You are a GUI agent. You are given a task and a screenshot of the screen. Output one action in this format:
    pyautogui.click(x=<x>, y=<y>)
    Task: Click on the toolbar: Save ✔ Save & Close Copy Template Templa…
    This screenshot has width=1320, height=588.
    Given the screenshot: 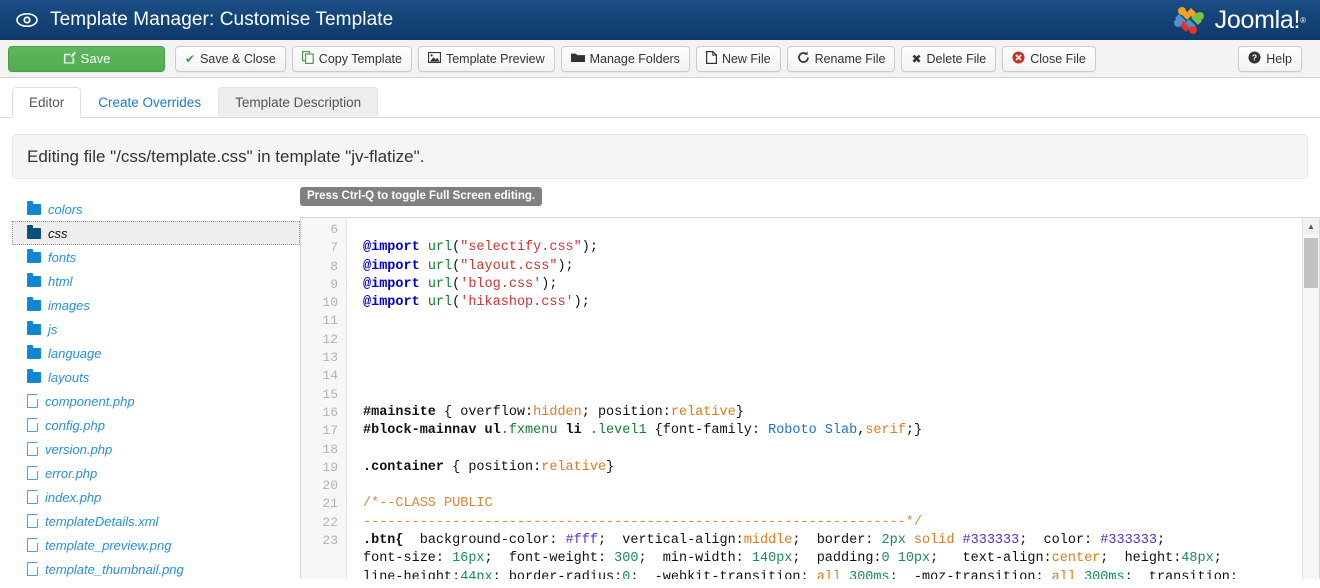 What is the action you would take?
    pyautogui.click(x=660, y=59)
    